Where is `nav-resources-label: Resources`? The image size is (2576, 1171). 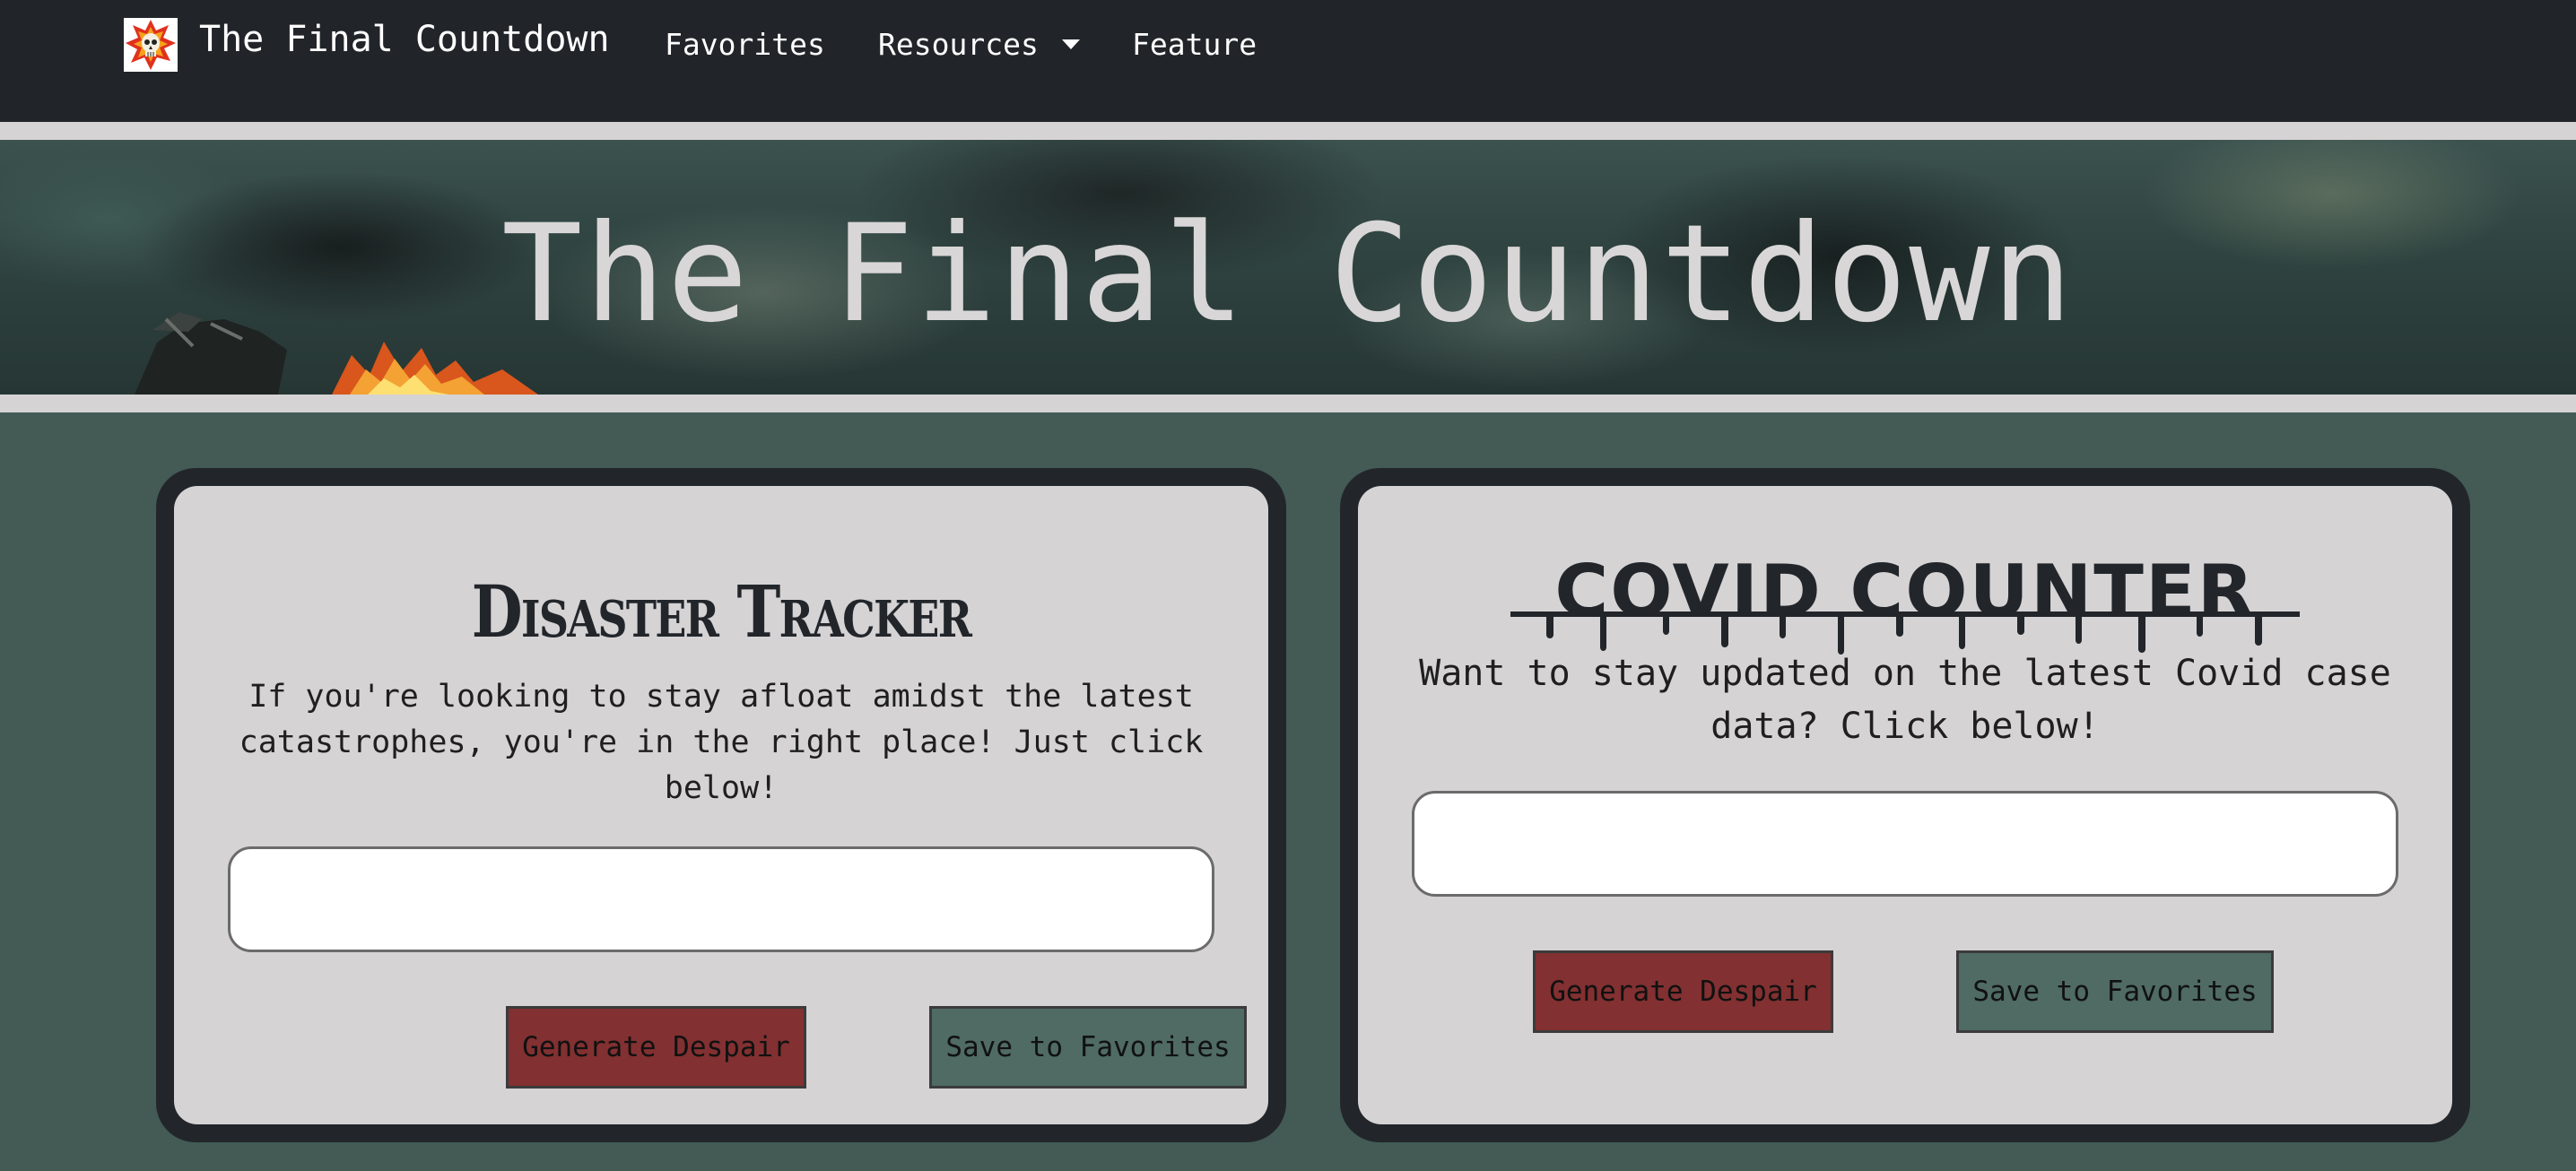 nav-resources-label: Resources is located at coordinates (958, 44).